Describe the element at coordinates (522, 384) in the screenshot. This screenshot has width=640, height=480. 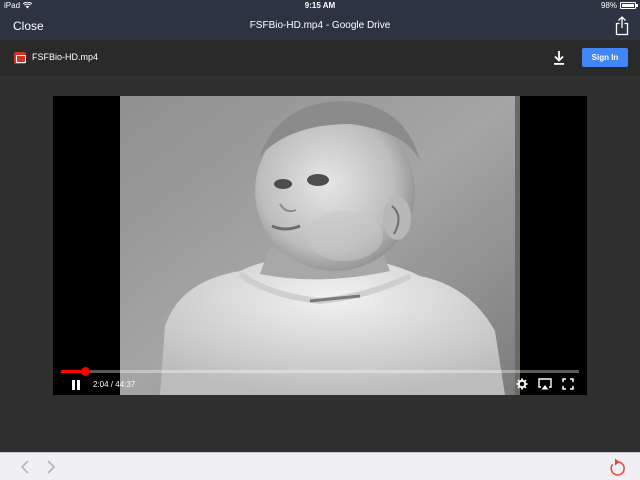
I see `gear-icon` at that location.